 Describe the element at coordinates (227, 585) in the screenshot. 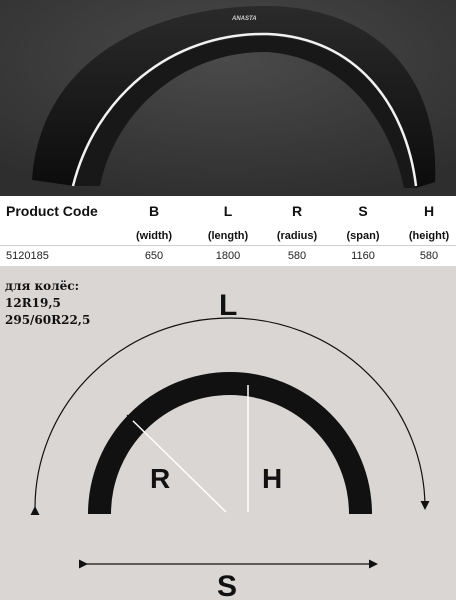

I see `span-label: S` at that location.